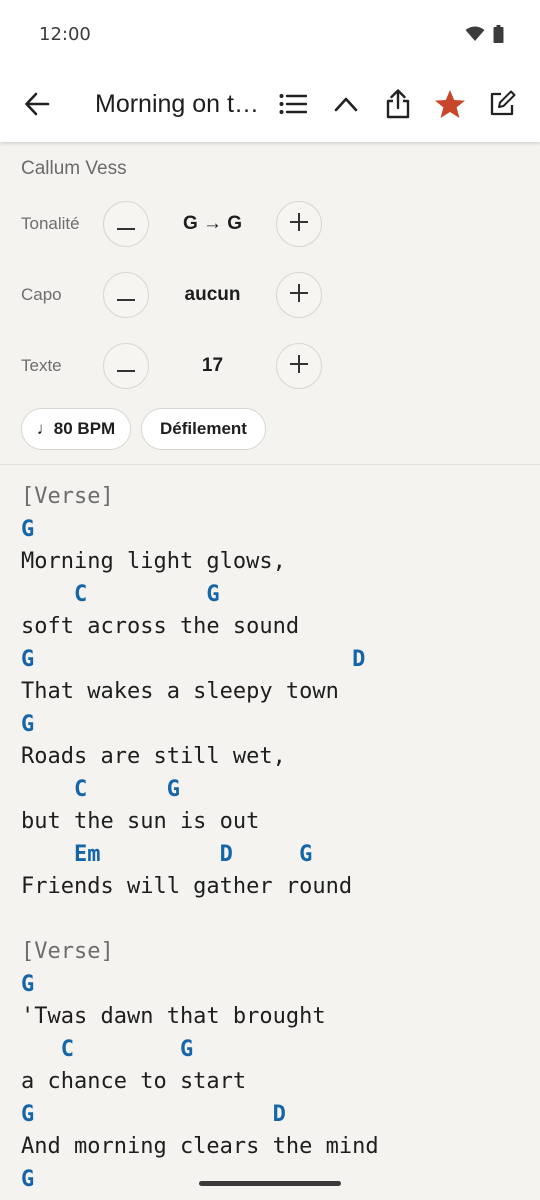 The image size is (540, 1200). I want to click on lyric-line: but the sun is out, so click(140, 821).